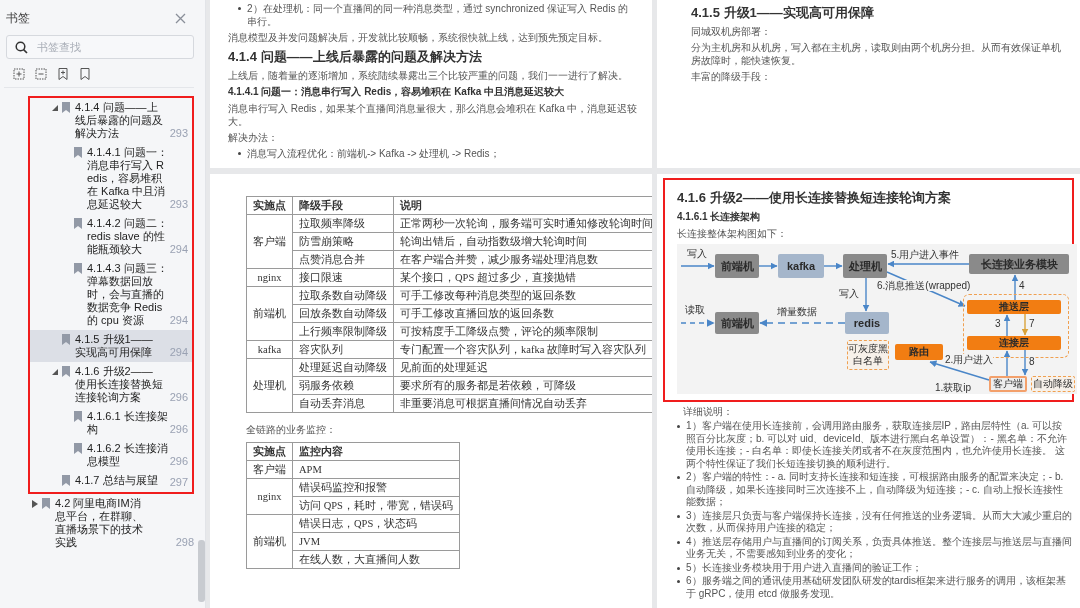 Image resolution: width=1080 pixels, height=608 pixels. I want to click on search-field: 书签查找, so click(100, 47).